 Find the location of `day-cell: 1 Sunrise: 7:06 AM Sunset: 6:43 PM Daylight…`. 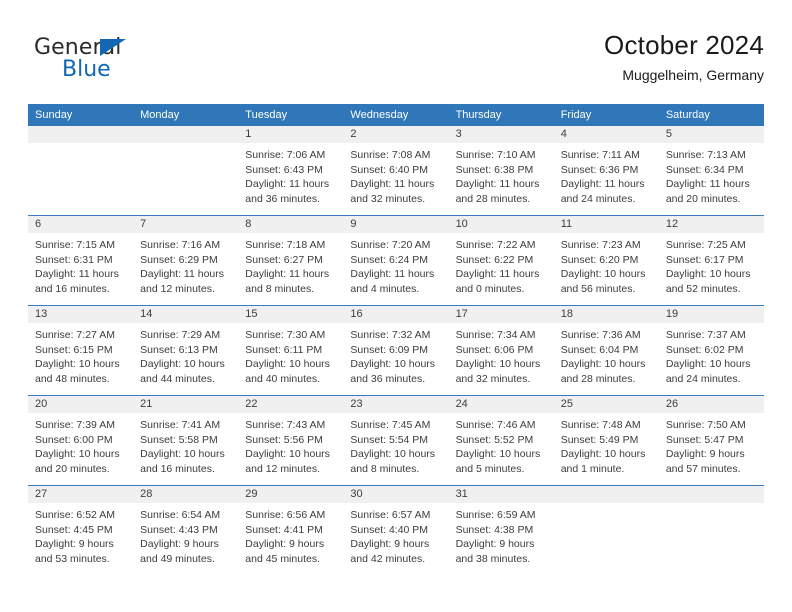

day-cell: 1 Sunrise: 7:06 AM Sunset: 6:43 PM Daylight… is located at coordinates (291, 170).